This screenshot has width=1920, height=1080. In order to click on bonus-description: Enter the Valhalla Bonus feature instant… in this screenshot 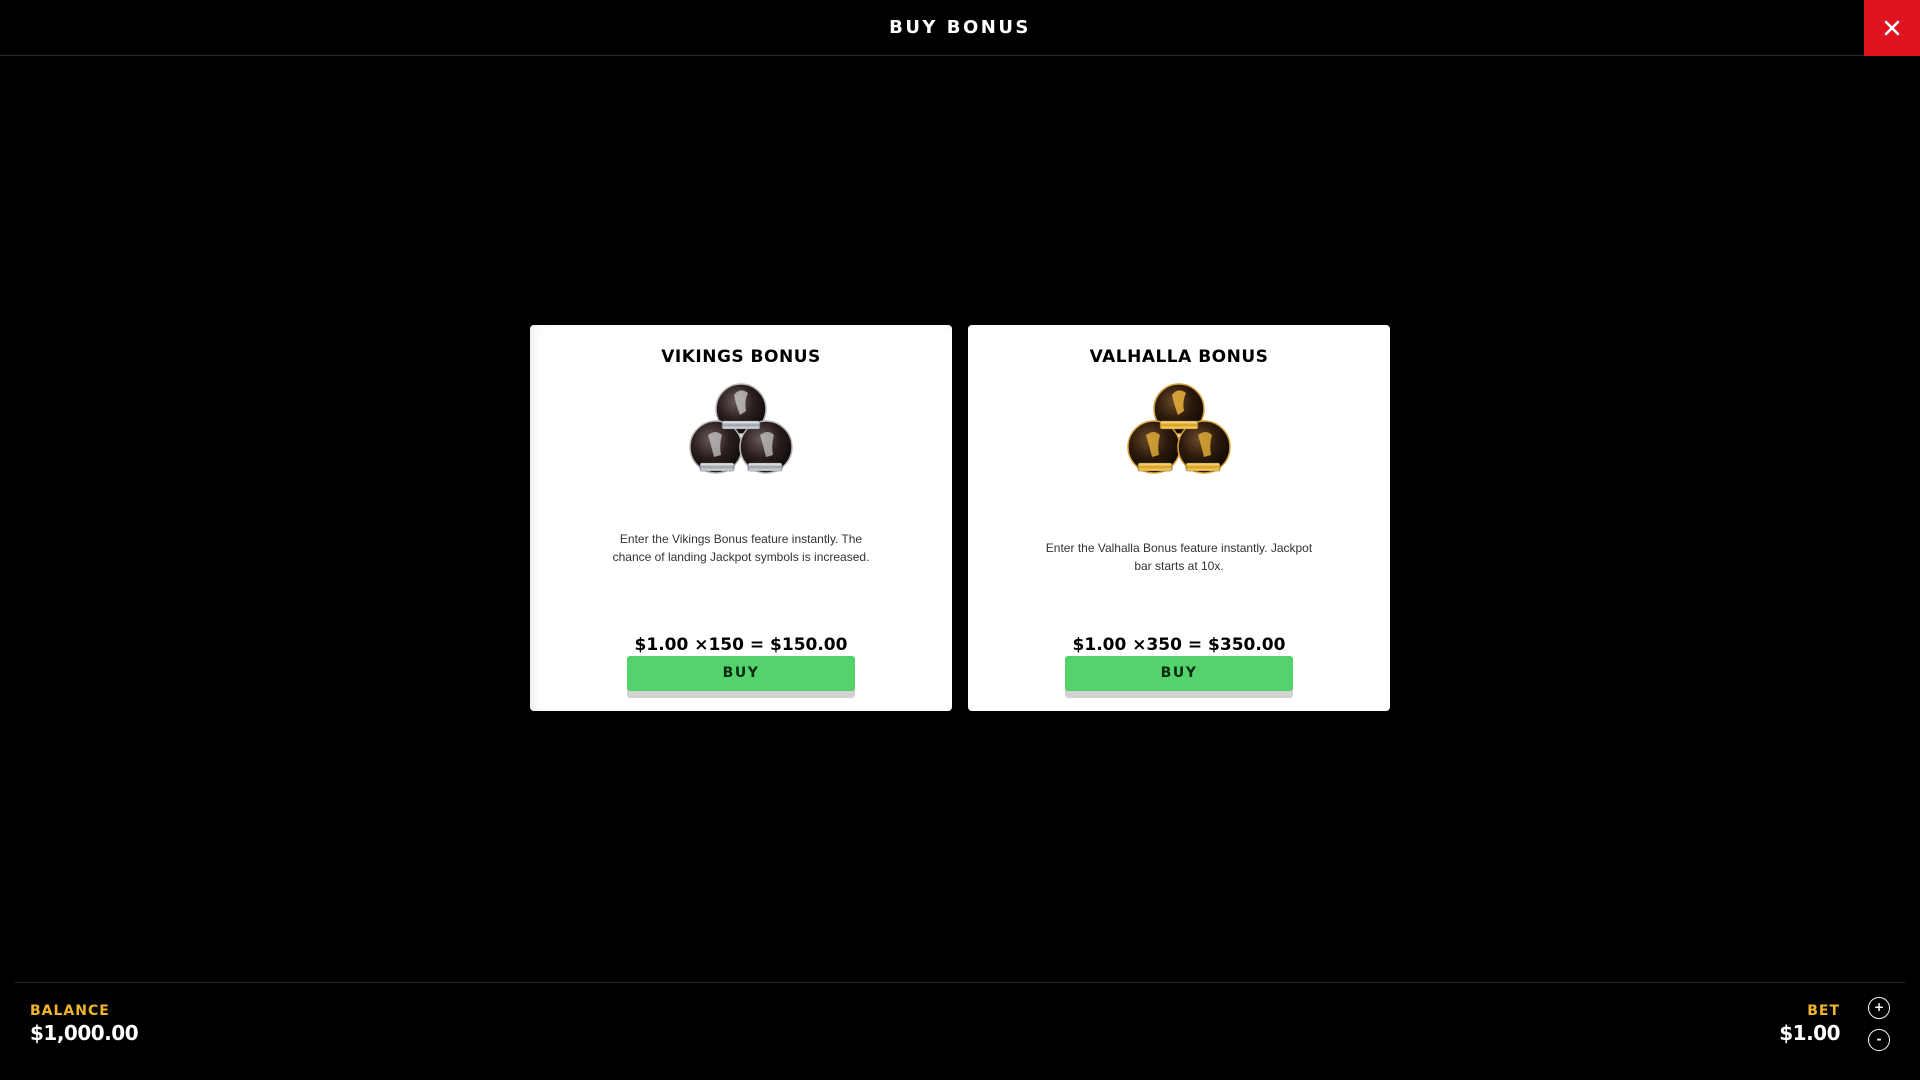, I will do `click(1179, 557)`.